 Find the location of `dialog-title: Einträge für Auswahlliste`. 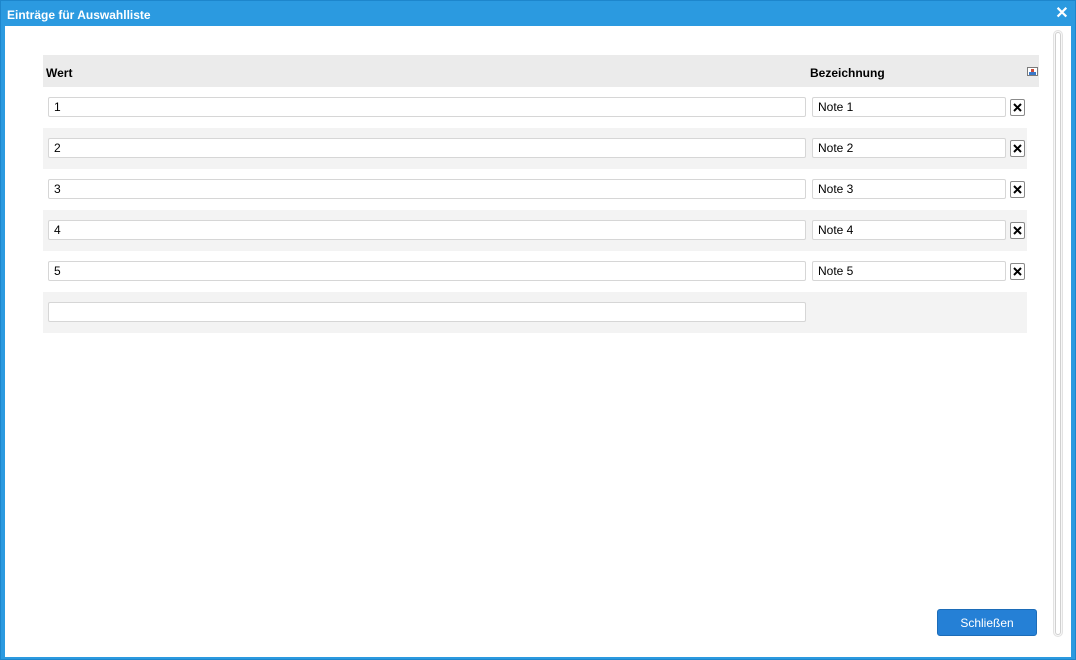

dialog-title: Einträge für Auswahlliste is located at coordinates (79, 15).